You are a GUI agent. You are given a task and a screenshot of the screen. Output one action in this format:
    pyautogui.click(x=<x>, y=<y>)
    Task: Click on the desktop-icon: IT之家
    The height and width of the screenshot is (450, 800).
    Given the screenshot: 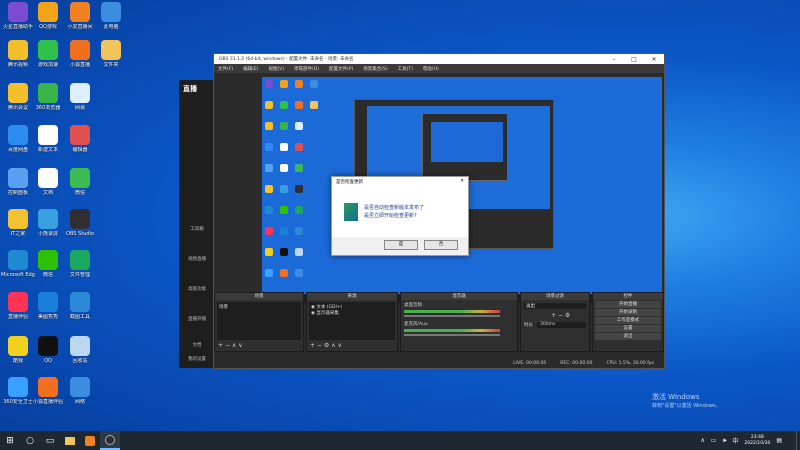 What is the action you would take?
    pyautogui.click(x=18, y=229)
    